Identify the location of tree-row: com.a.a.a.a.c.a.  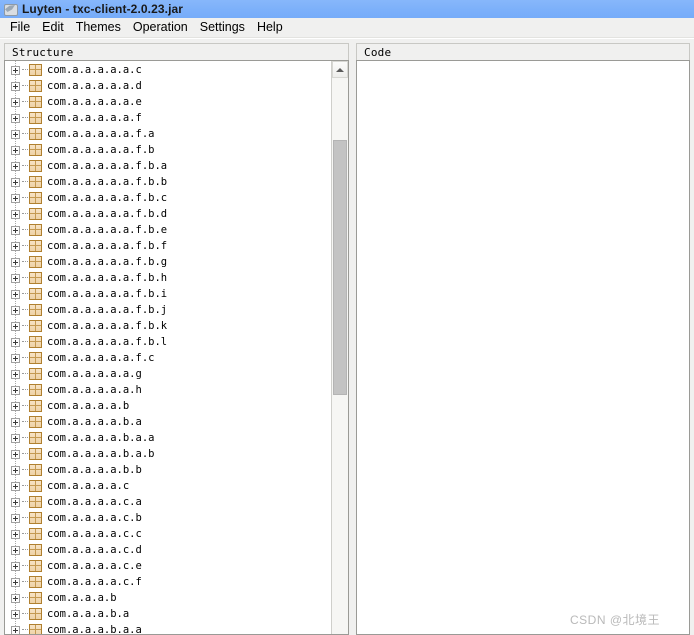
(168, 502).